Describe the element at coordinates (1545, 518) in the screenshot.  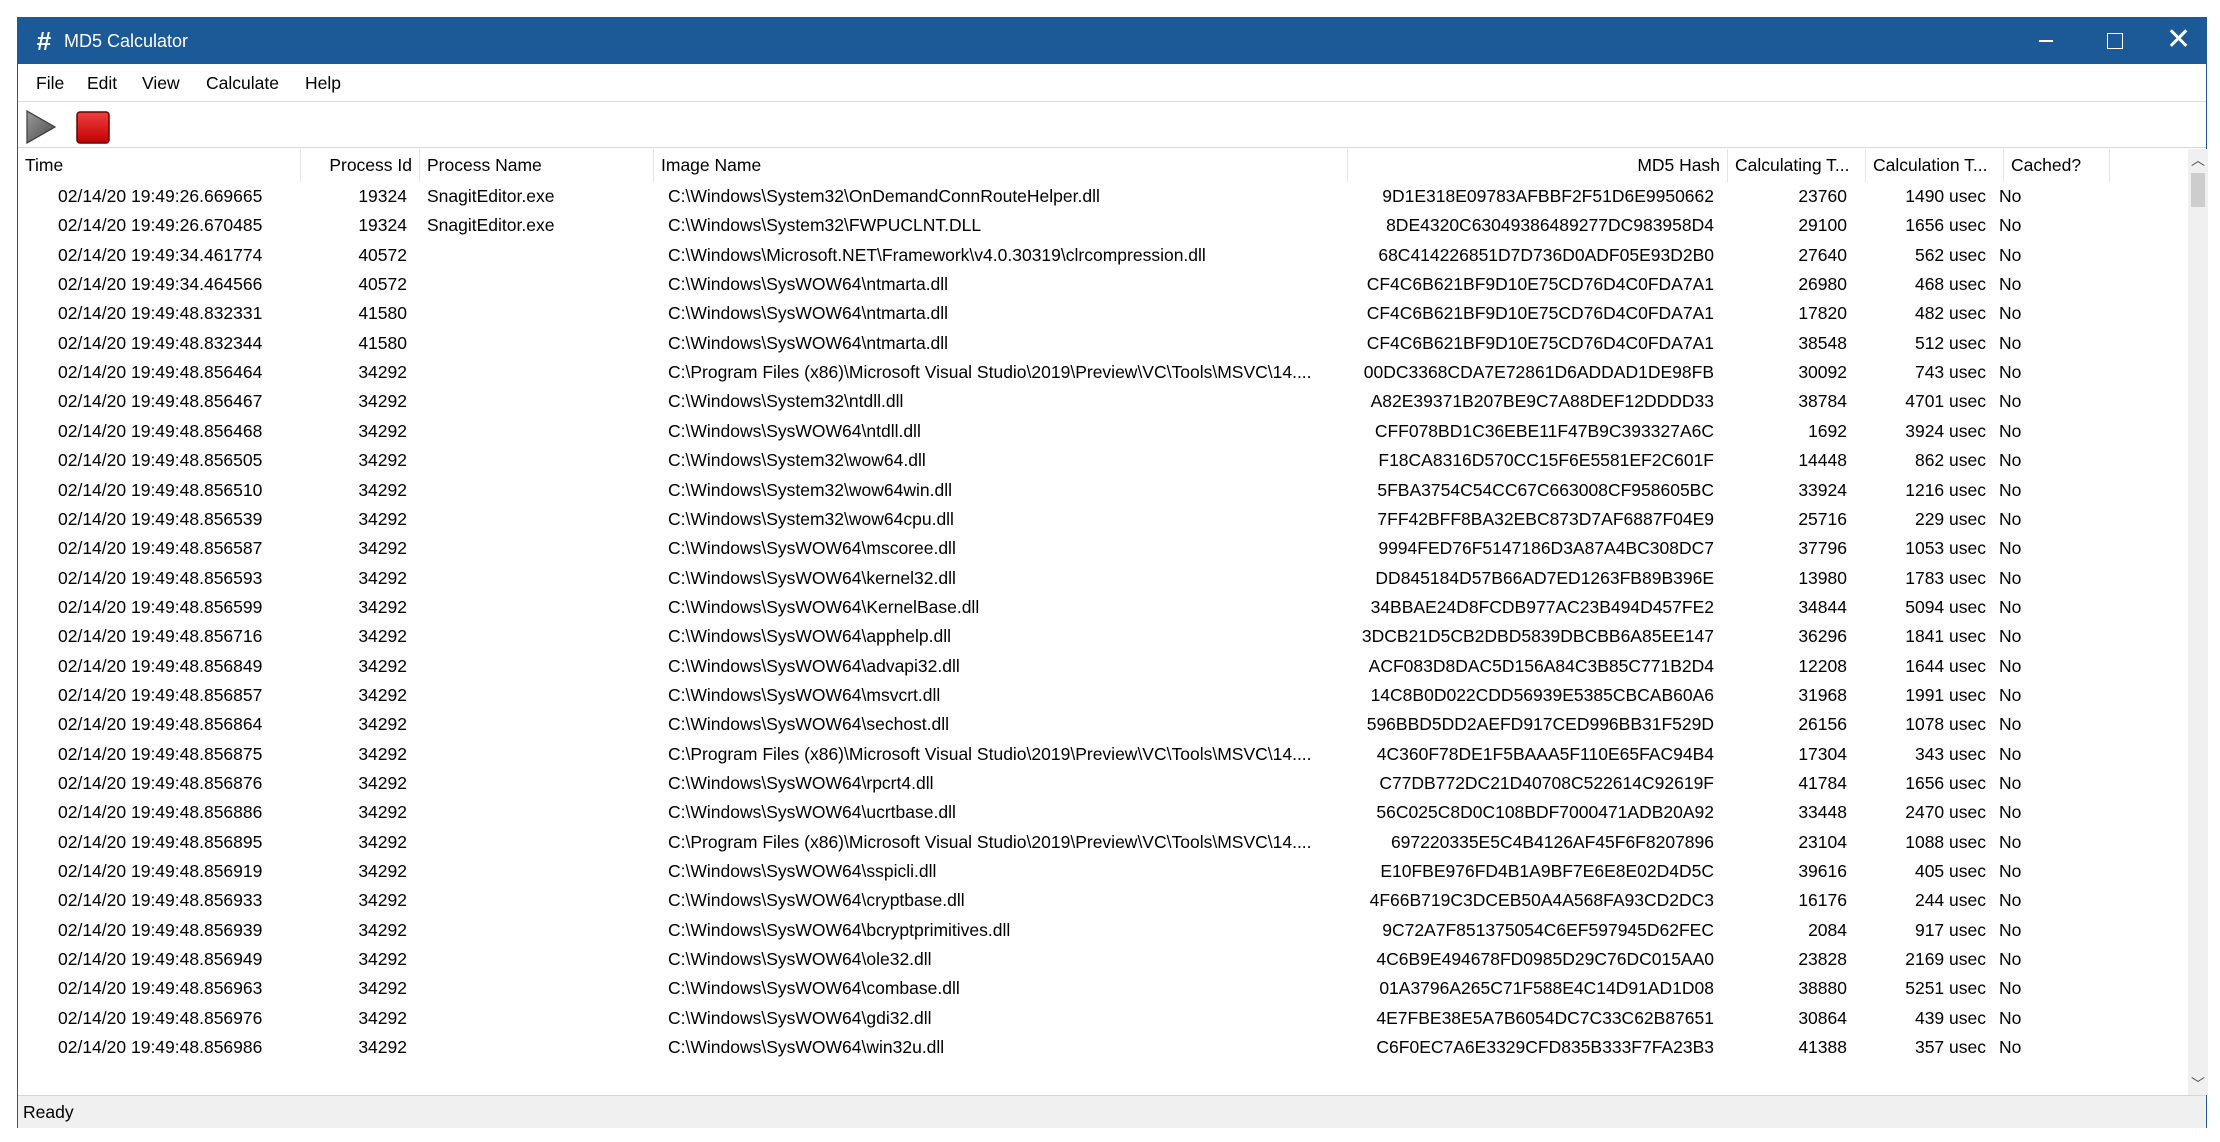
I see `cell-md5-hash: 7FF42BFF8BA32EBC873D7AF6887F04E9` at that location.